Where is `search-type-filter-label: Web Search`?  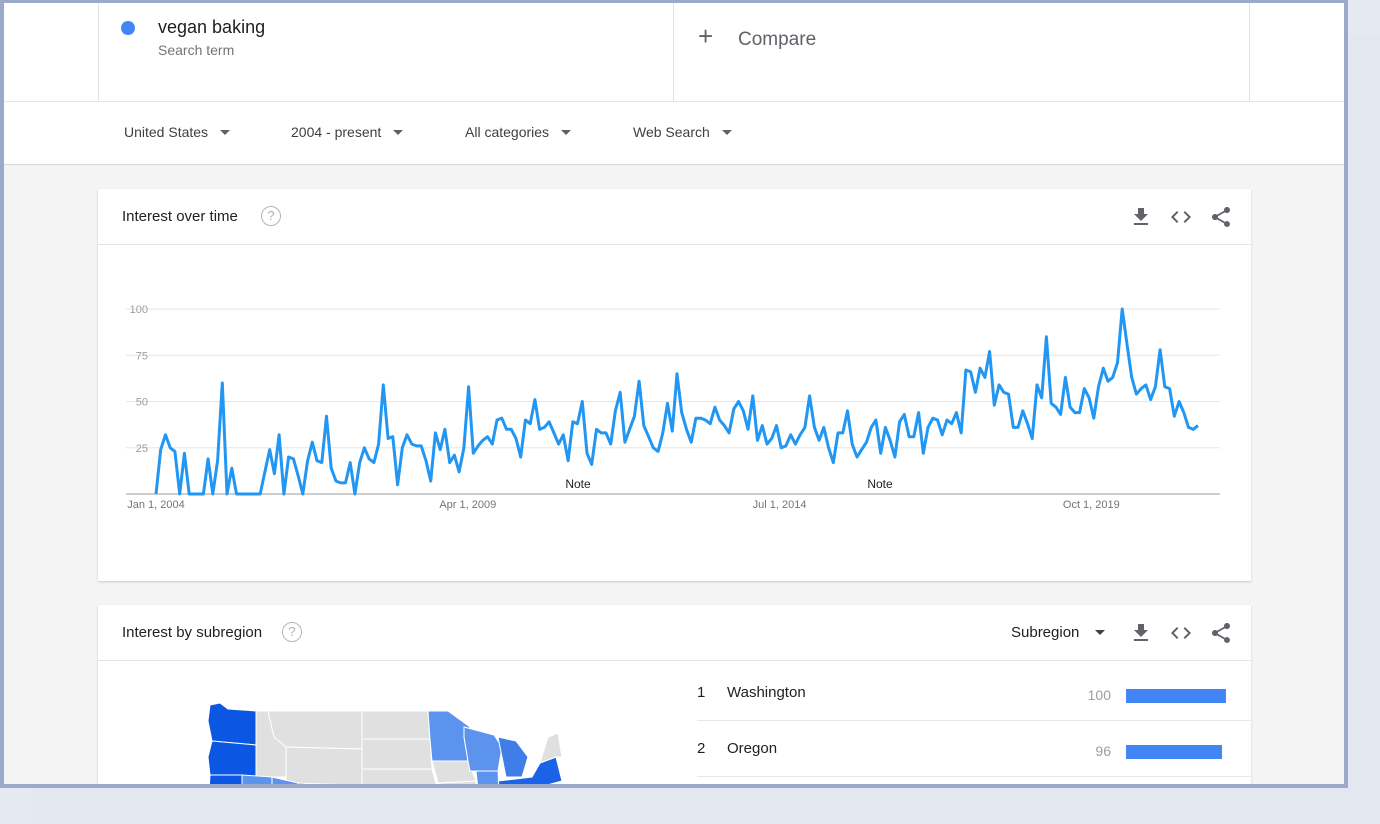 search-type-filter-label: Web Search is located at coordinates (671, 132).